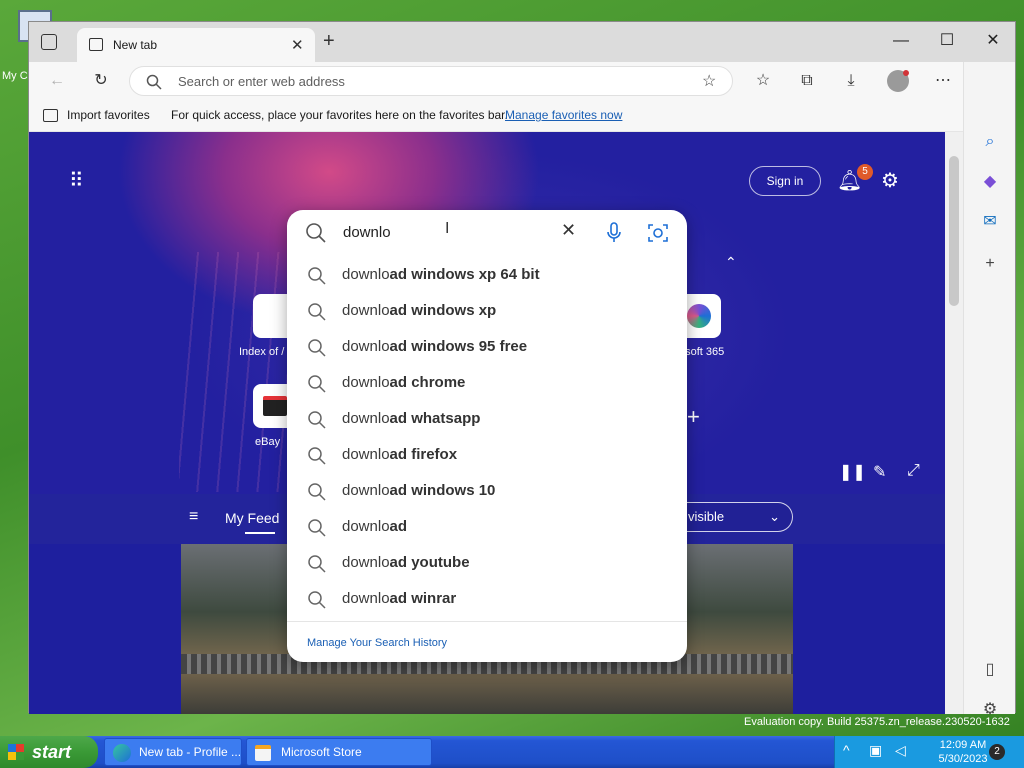 This screenshot has height=768, width=1024. Describe the element at coordinates (774, 516) in the screenshot. I see `chevron-down-icon: ⌄` at that location.